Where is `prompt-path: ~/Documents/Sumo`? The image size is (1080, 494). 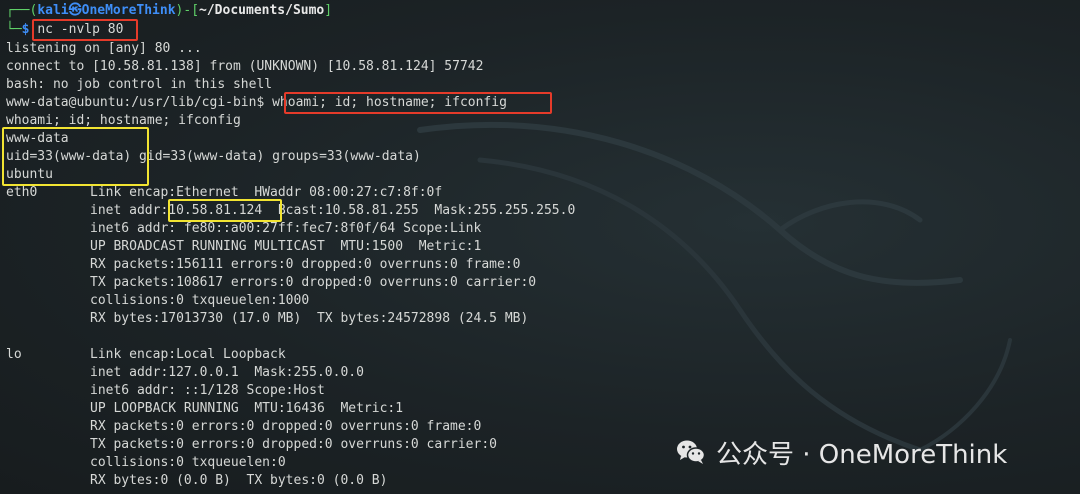
prompt-path: ~/Documents/Sumo is located at coordinates (262, 10).